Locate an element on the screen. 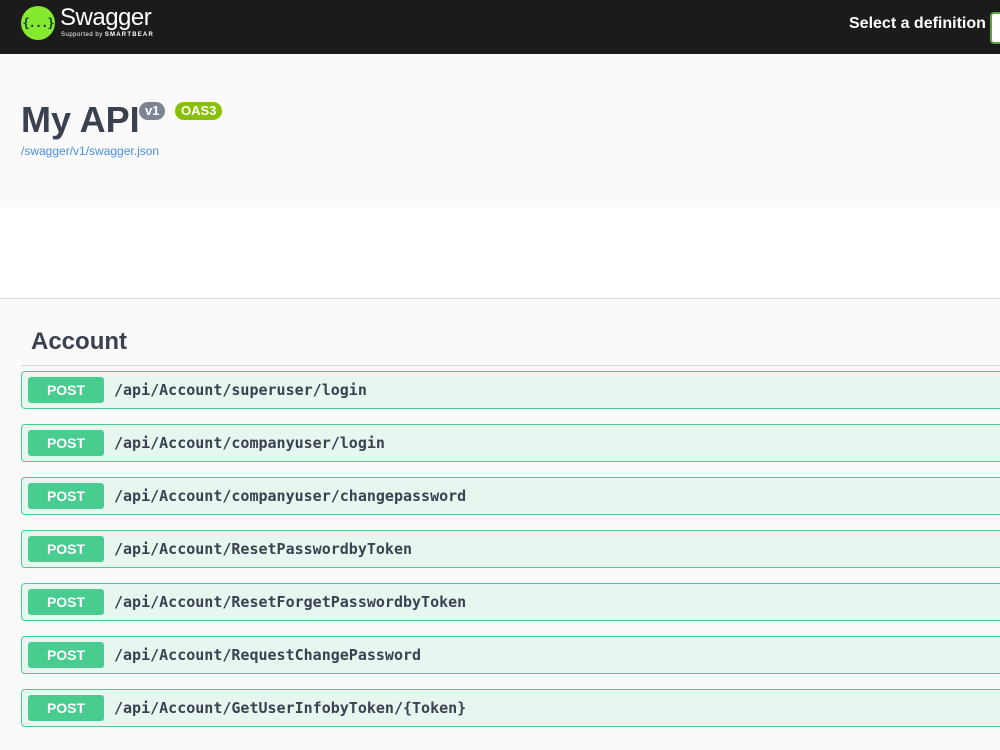 This screenshot has height=750, width=1000. oas-badge: OAS3 is located at coordinates (199, 111).